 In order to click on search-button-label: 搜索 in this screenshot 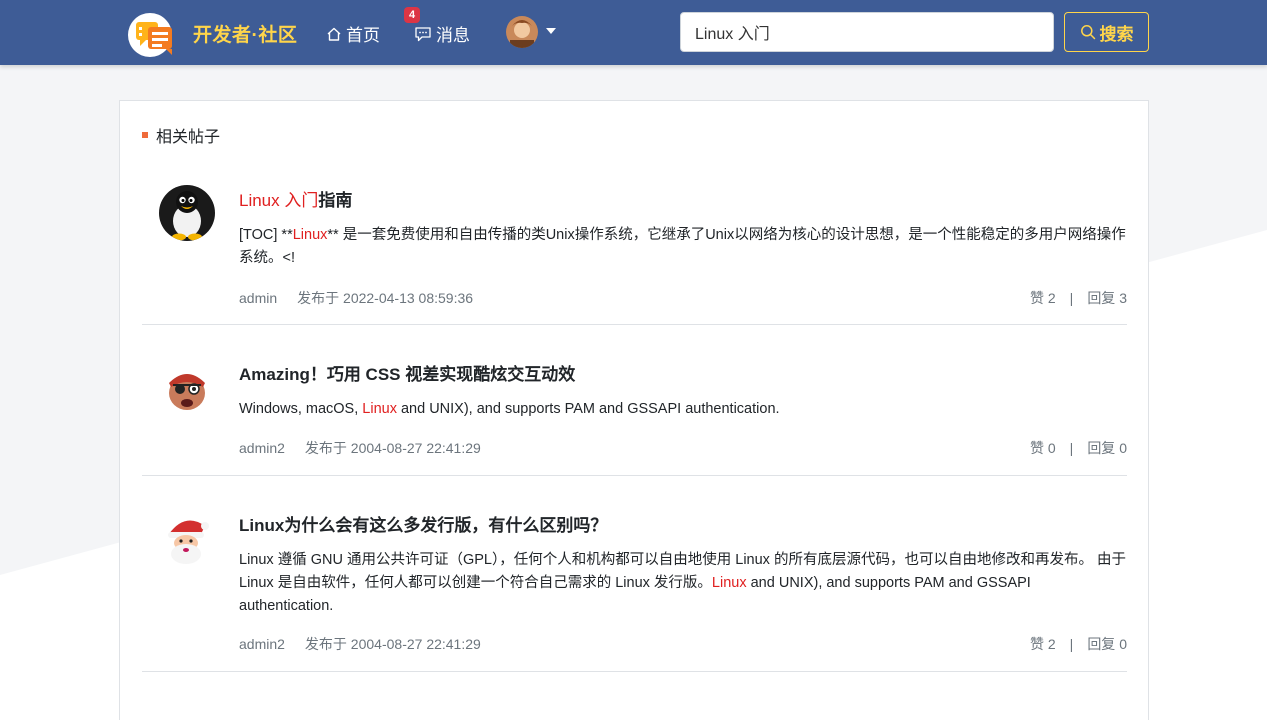, I will do `click(1116, 34)`.